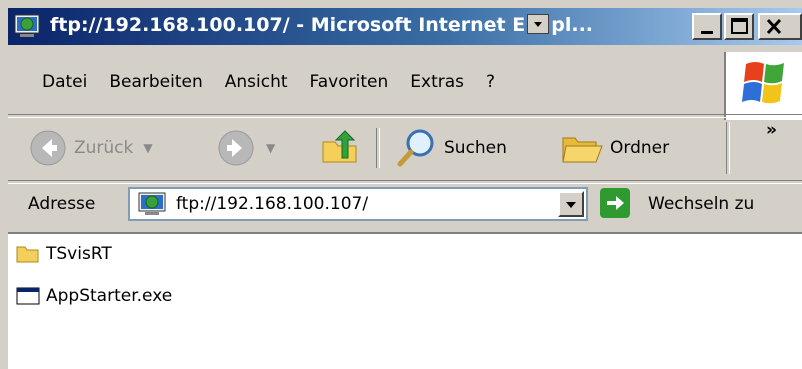 This screenshot has width=802, height=369. I want to click on address-label: Adresse, so click(62, 204).